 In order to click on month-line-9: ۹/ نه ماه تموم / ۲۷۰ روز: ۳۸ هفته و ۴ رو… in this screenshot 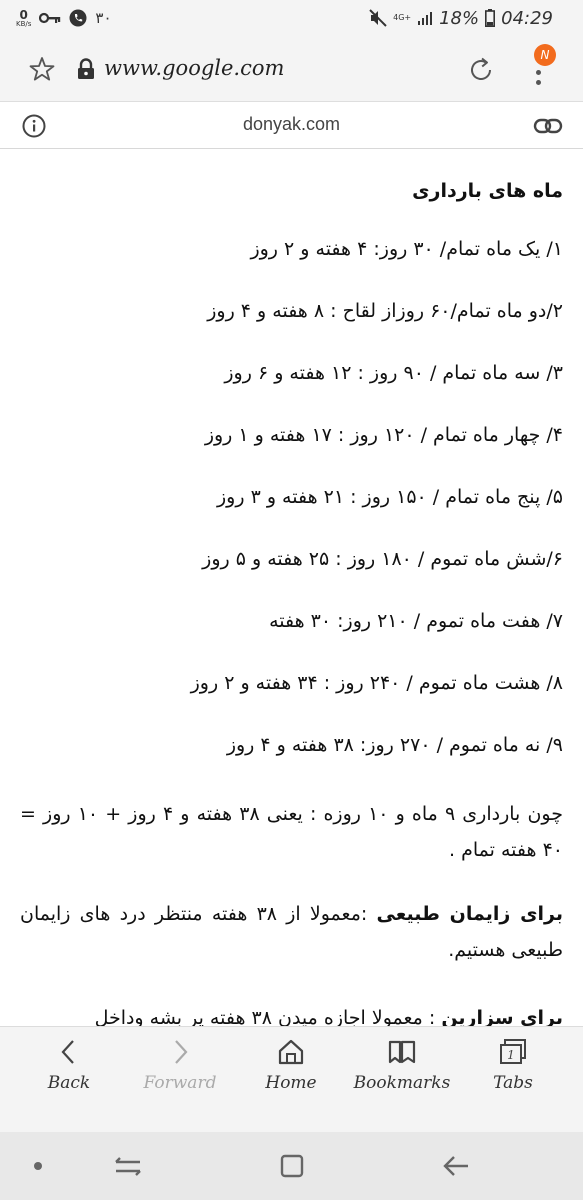, I will do `click(394, 745)`.